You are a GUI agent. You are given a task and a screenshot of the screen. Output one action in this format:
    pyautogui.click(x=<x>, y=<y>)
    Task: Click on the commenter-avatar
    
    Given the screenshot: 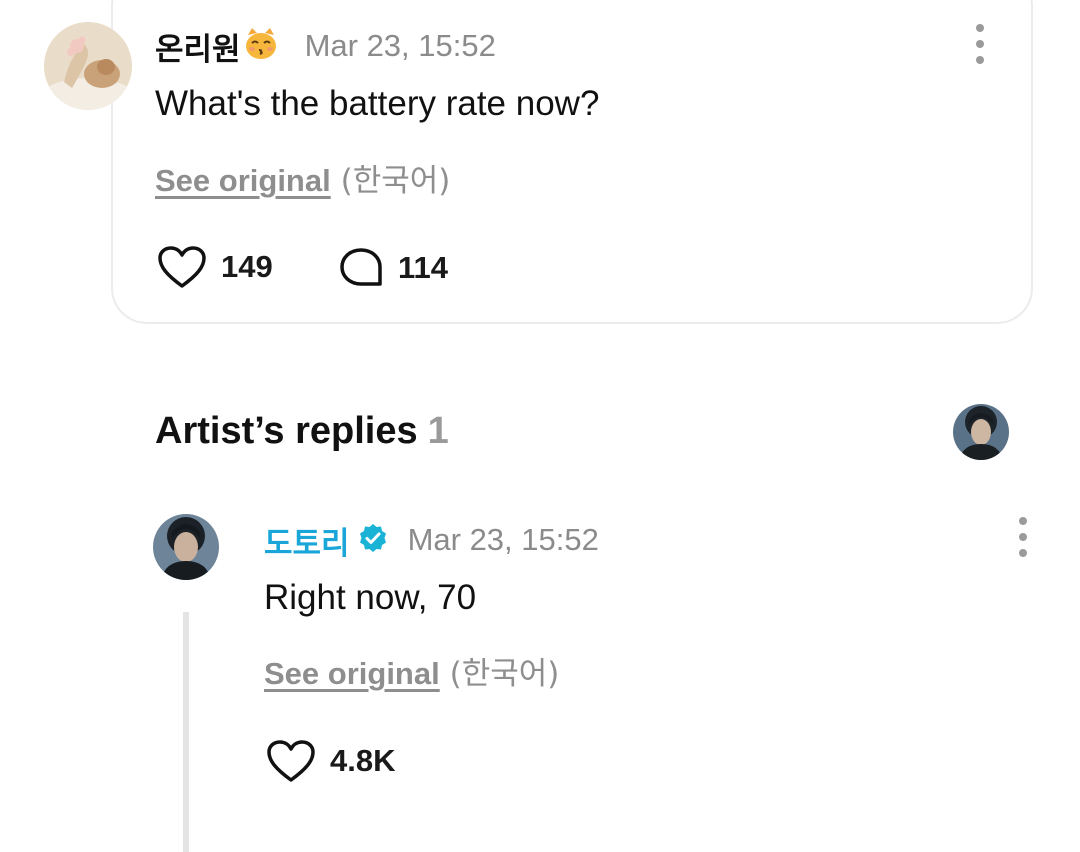 What is the action you would take?
    pyautogui.click(x=88, y=66)
    